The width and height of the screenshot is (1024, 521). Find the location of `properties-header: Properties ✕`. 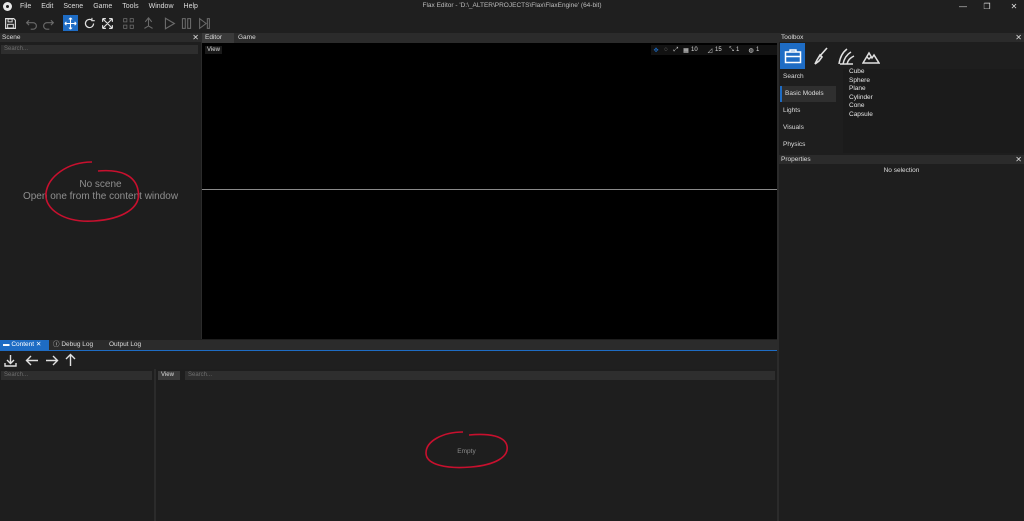

properties-header: Properties ✕ is located at coordinates (901, 159).